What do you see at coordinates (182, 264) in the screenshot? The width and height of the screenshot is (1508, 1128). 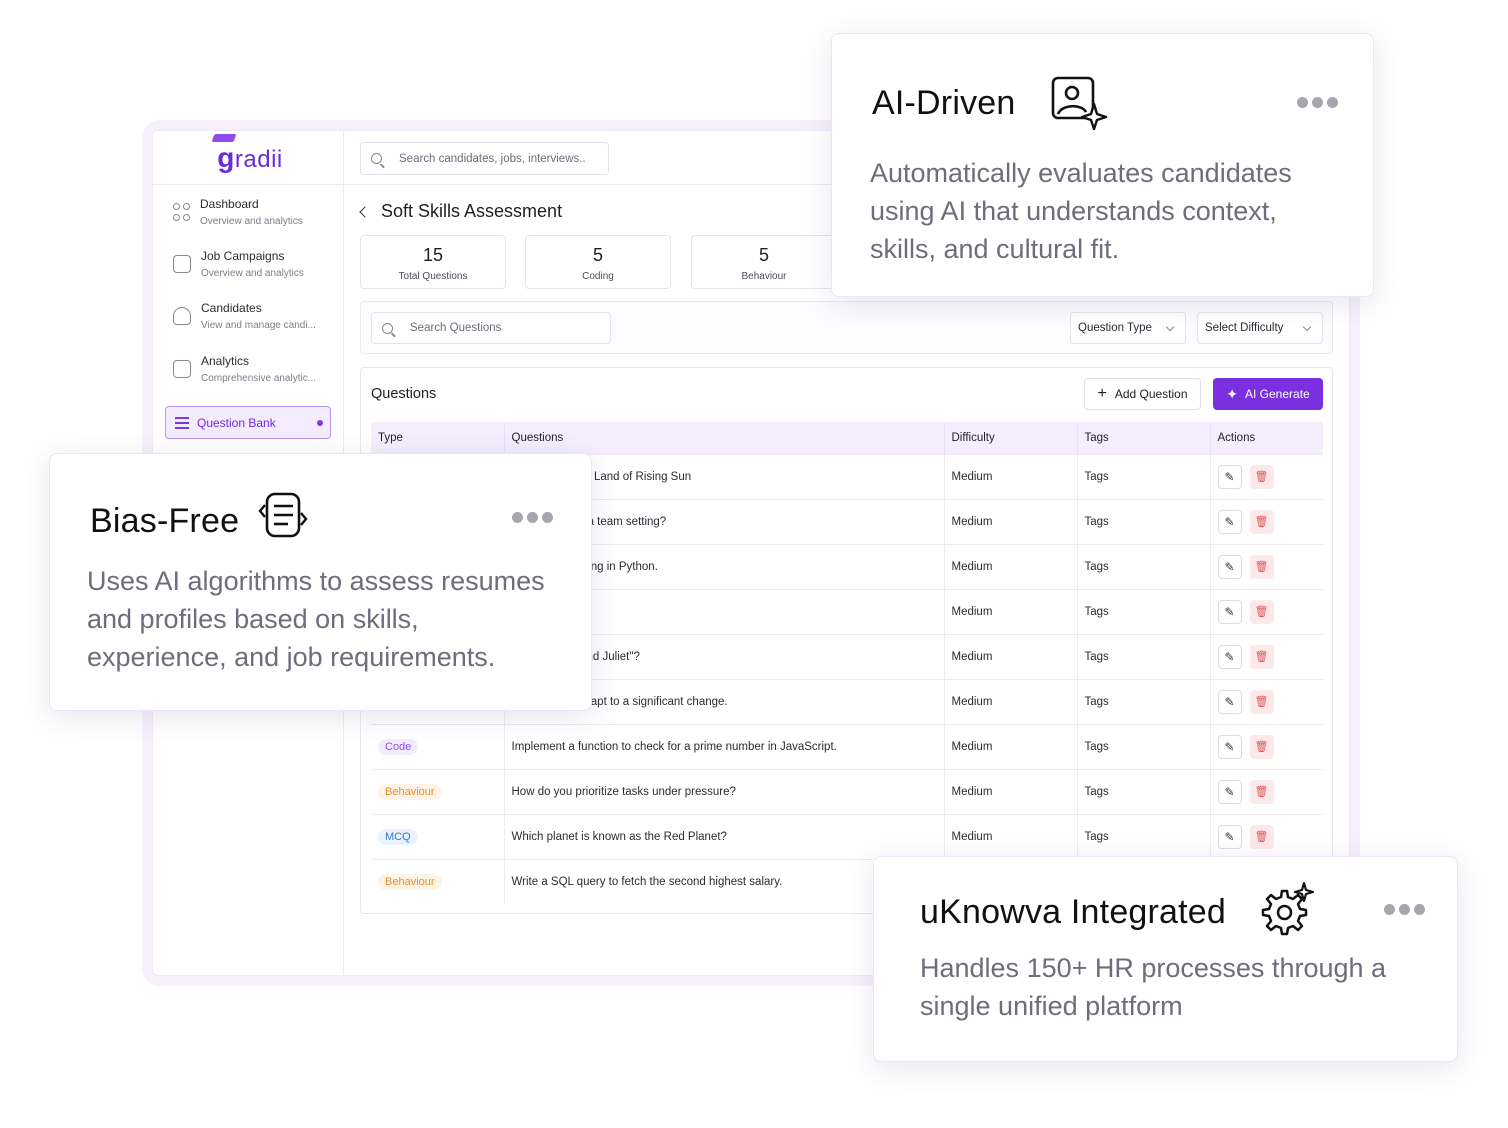 I see `briefcase-icon` at bounding box center [182, 264].